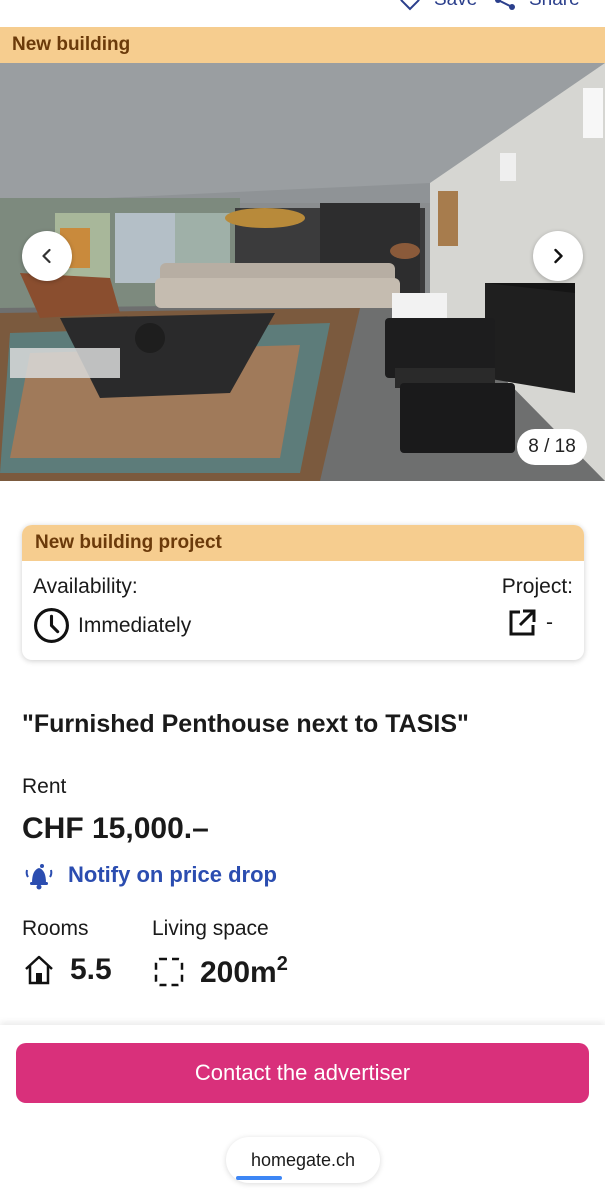  What do you see at coordinates (455, 5) in the screenshot?
I see `save-label: Save` at bounding box center [455, 5].